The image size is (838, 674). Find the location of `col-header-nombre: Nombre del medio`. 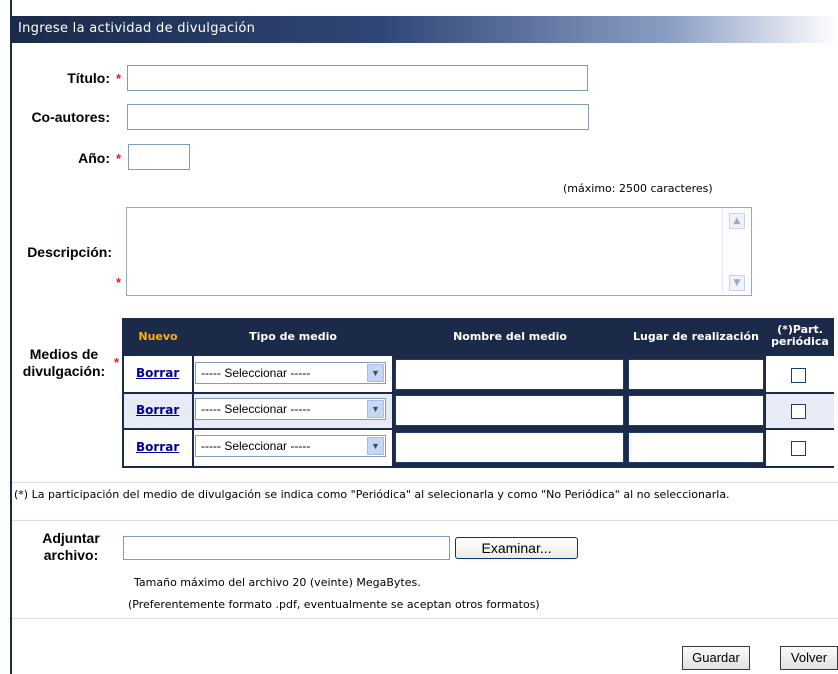

col-header-nombre: Nombre del medio is located at coordinates (510, 336).